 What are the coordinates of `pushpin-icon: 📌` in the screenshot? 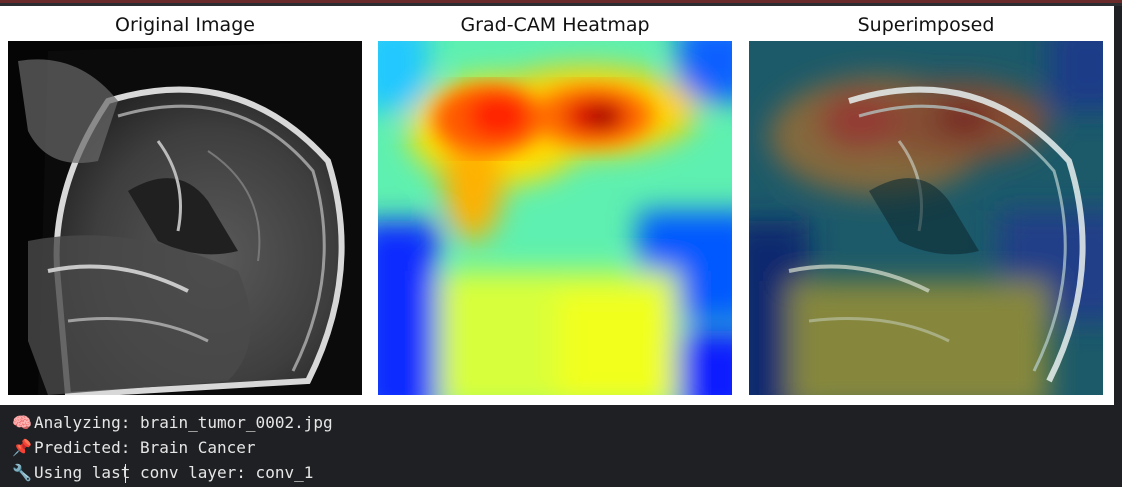 It's located at (22, 447).